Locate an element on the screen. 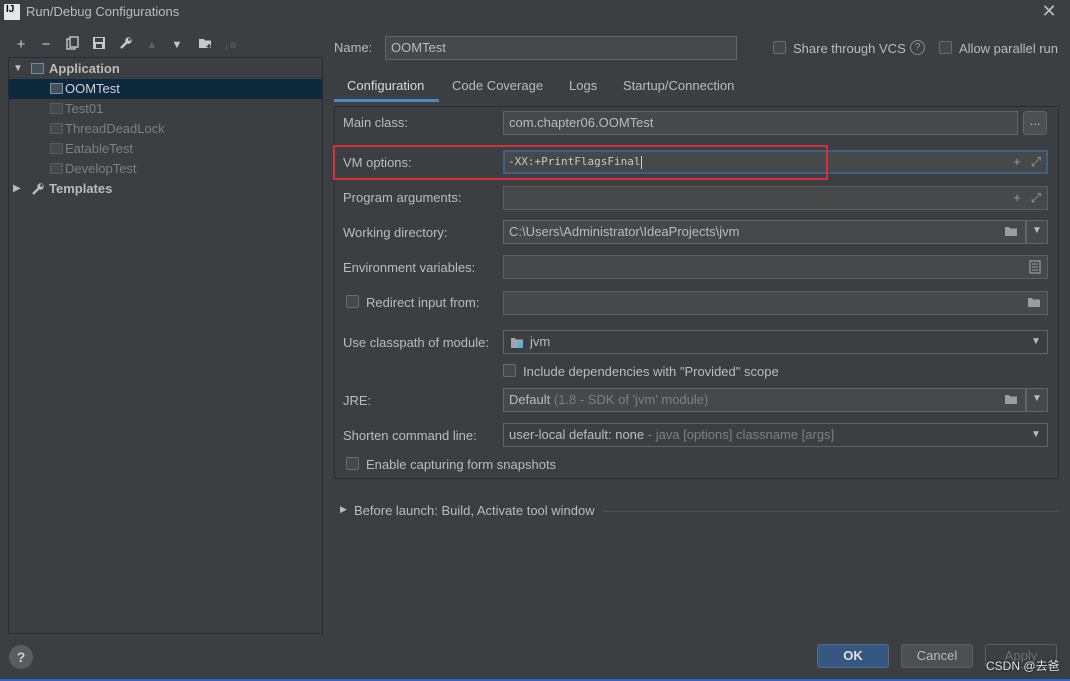  jre-dropdown: ▼ is located at coordinates (1037, 400).